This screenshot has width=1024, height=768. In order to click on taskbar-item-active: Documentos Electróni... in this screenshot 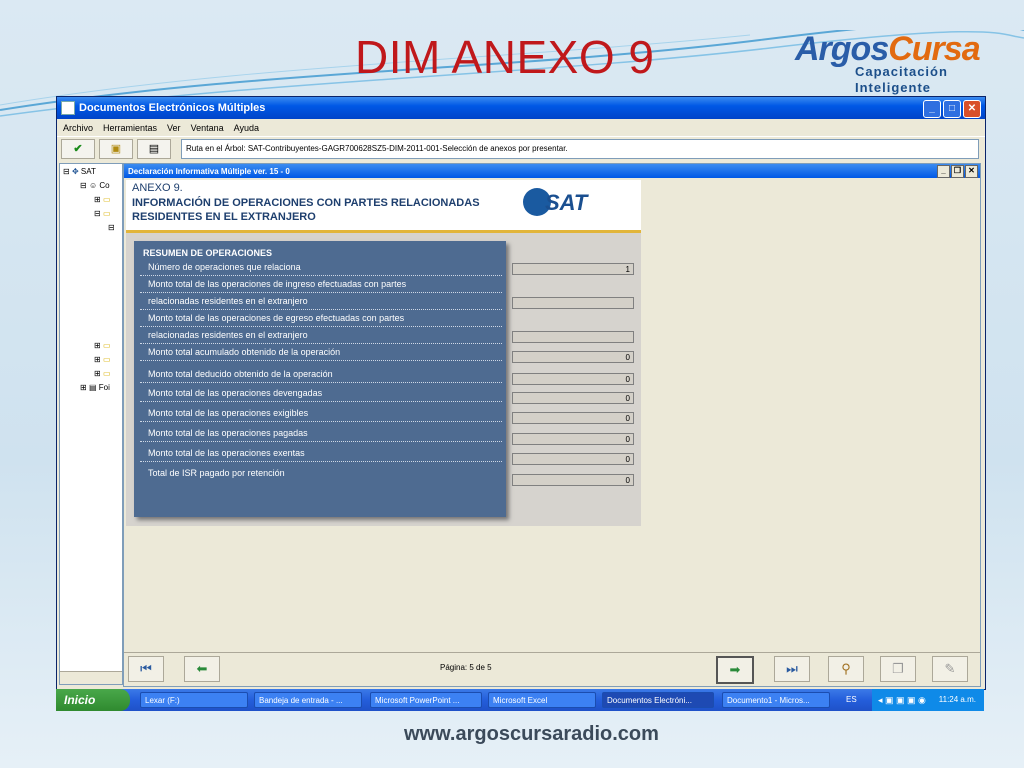, I will do `click(658, 700)`.